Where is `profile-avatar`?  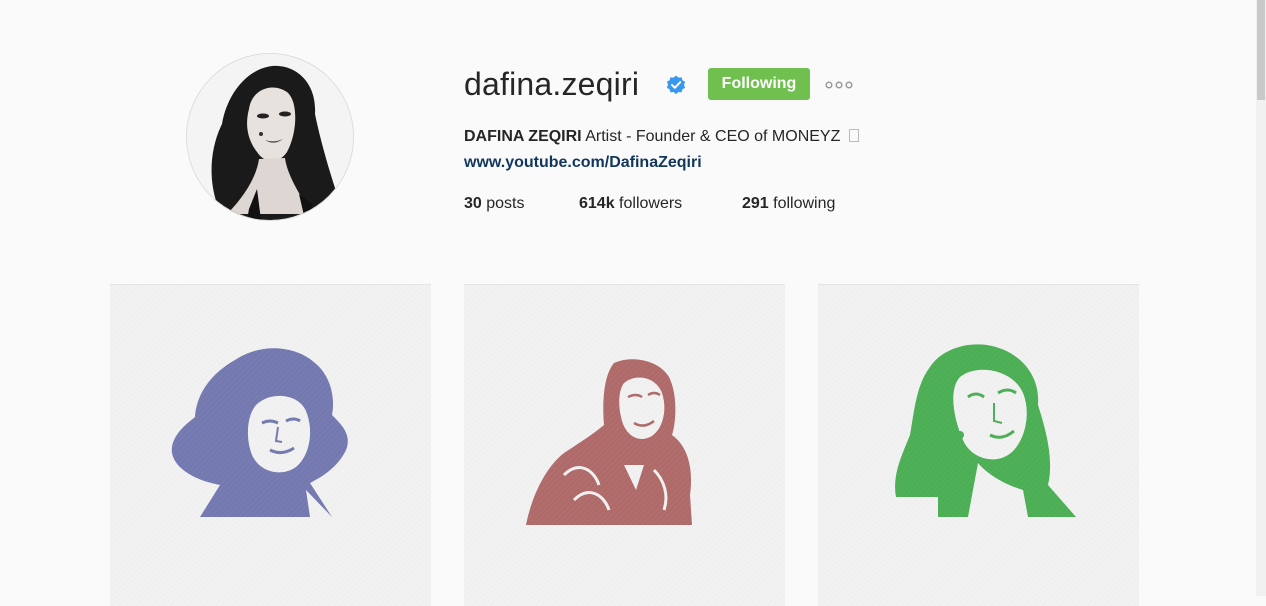
profile-avatar is located at coordinates (270, 137).